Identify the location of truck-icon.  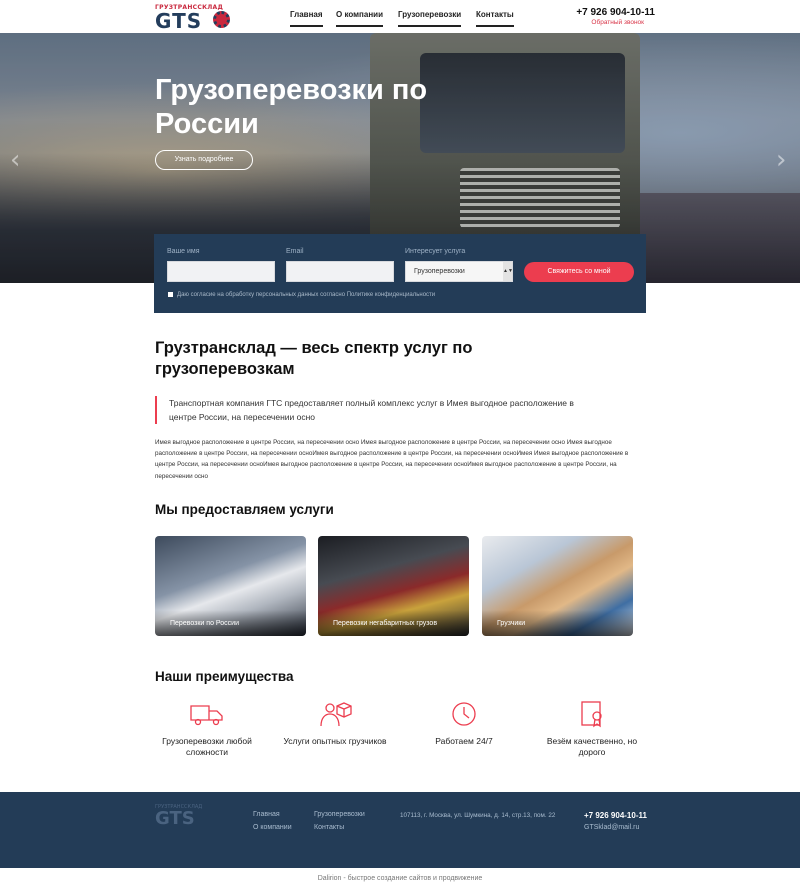
(206, 715).